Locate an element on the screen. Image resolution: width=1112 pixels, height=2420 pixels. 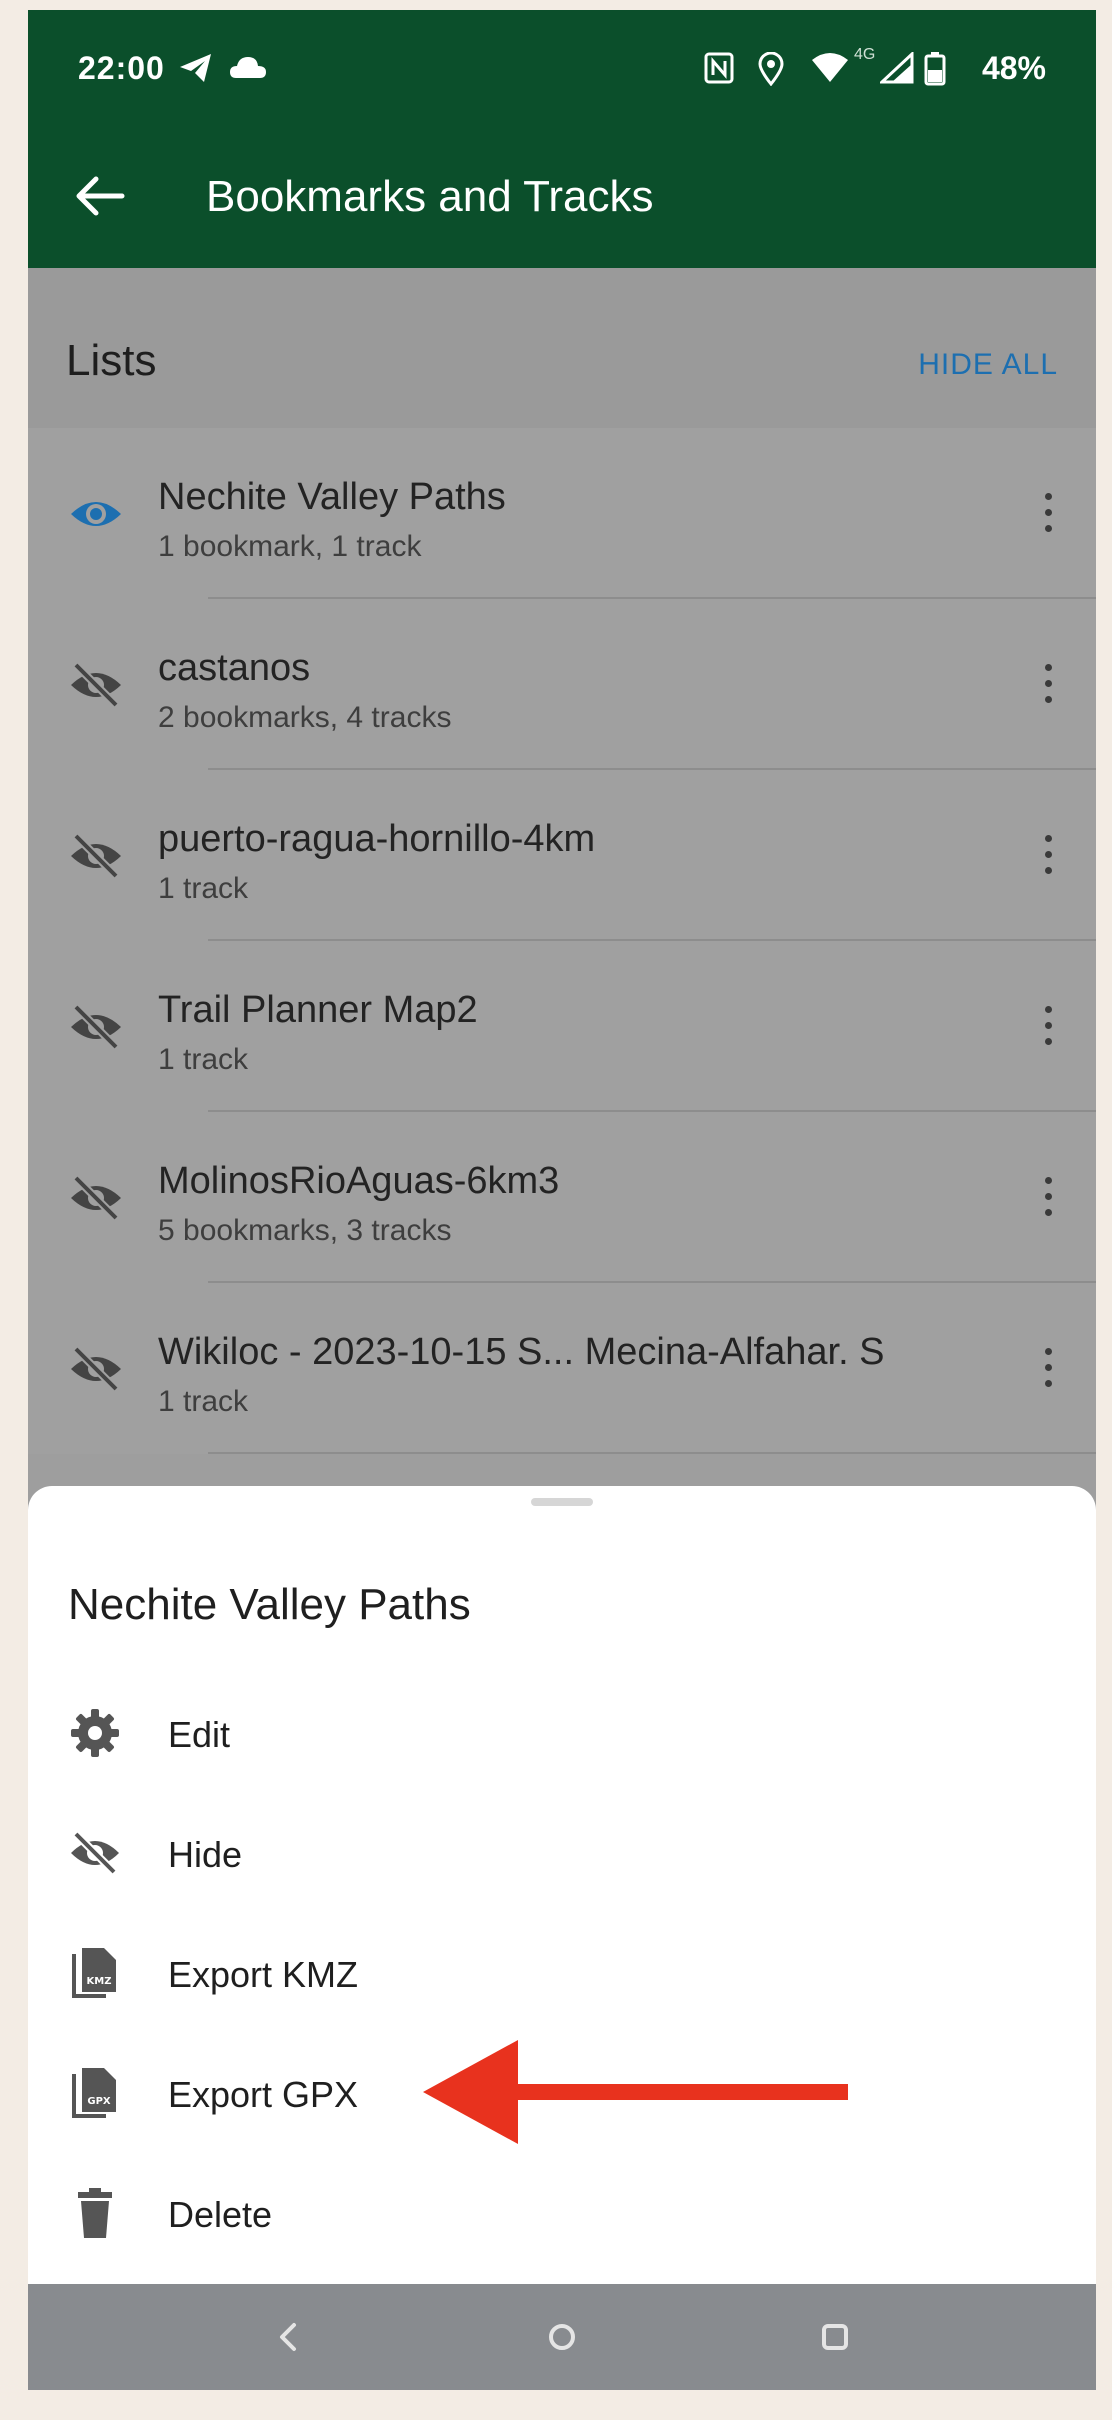
cloud-icon is located at coordinates (248, 67).